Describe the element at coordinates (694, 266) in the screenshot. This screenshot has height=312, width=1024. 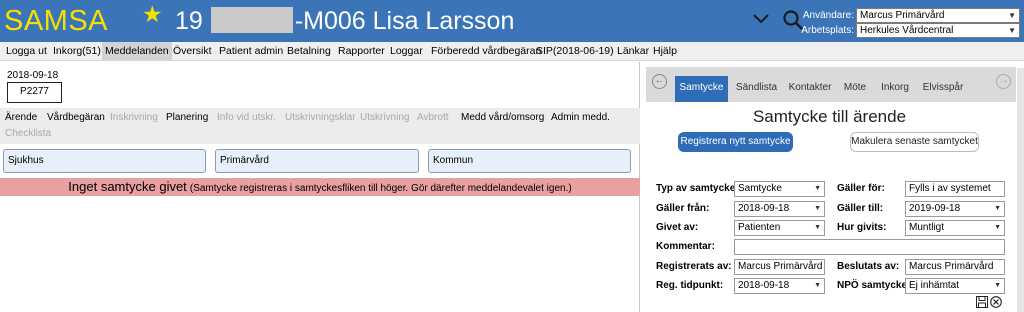
I see `registrerats-label: Registrerats av:` at that location.